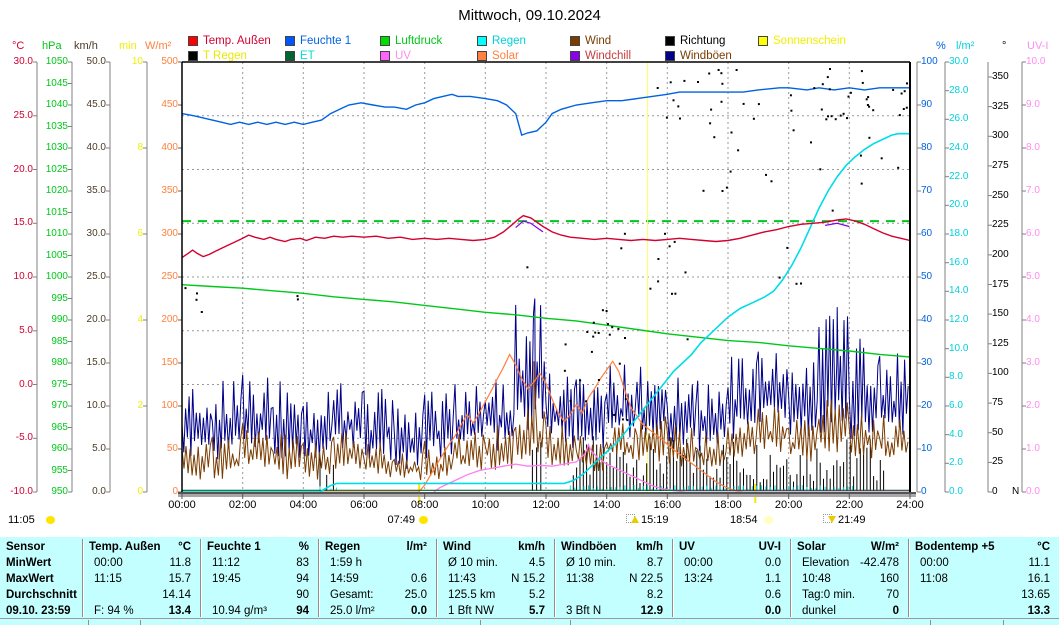 The height and width of the screenshot is (625, 1059). I want to click on table-row-label: Sensor, so click(25, 547).